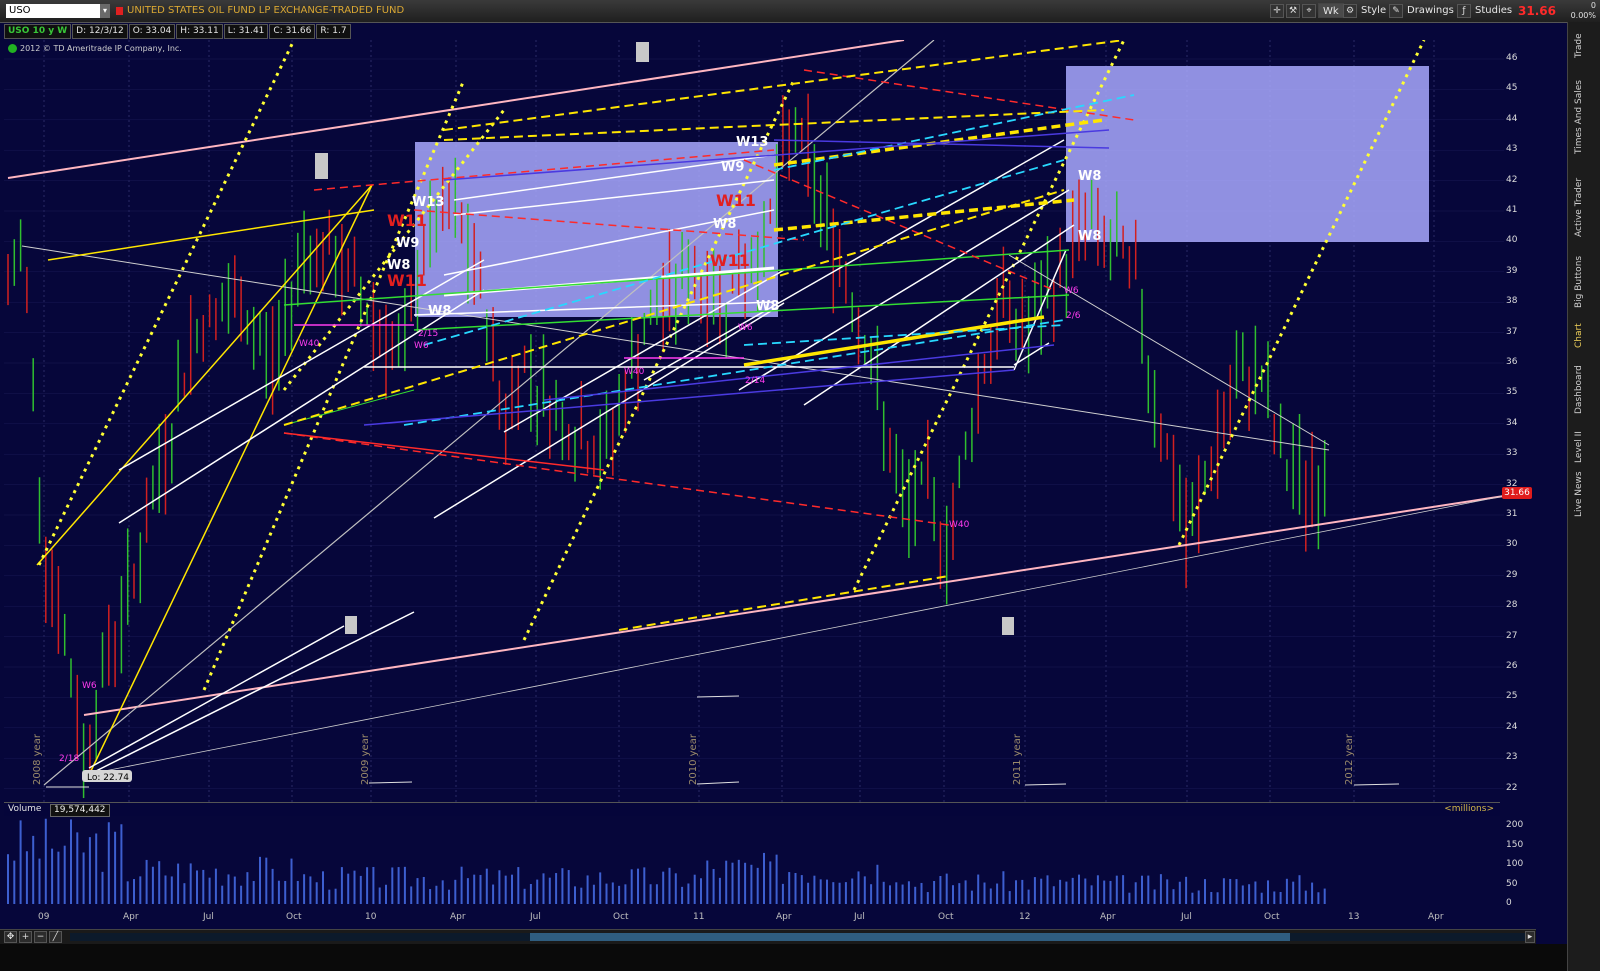 The height and width of the screenshot is (971, 1600). Describe the element at coordinates (1512, 392) in the screenshot. I see `price-tick: 35` at that location.